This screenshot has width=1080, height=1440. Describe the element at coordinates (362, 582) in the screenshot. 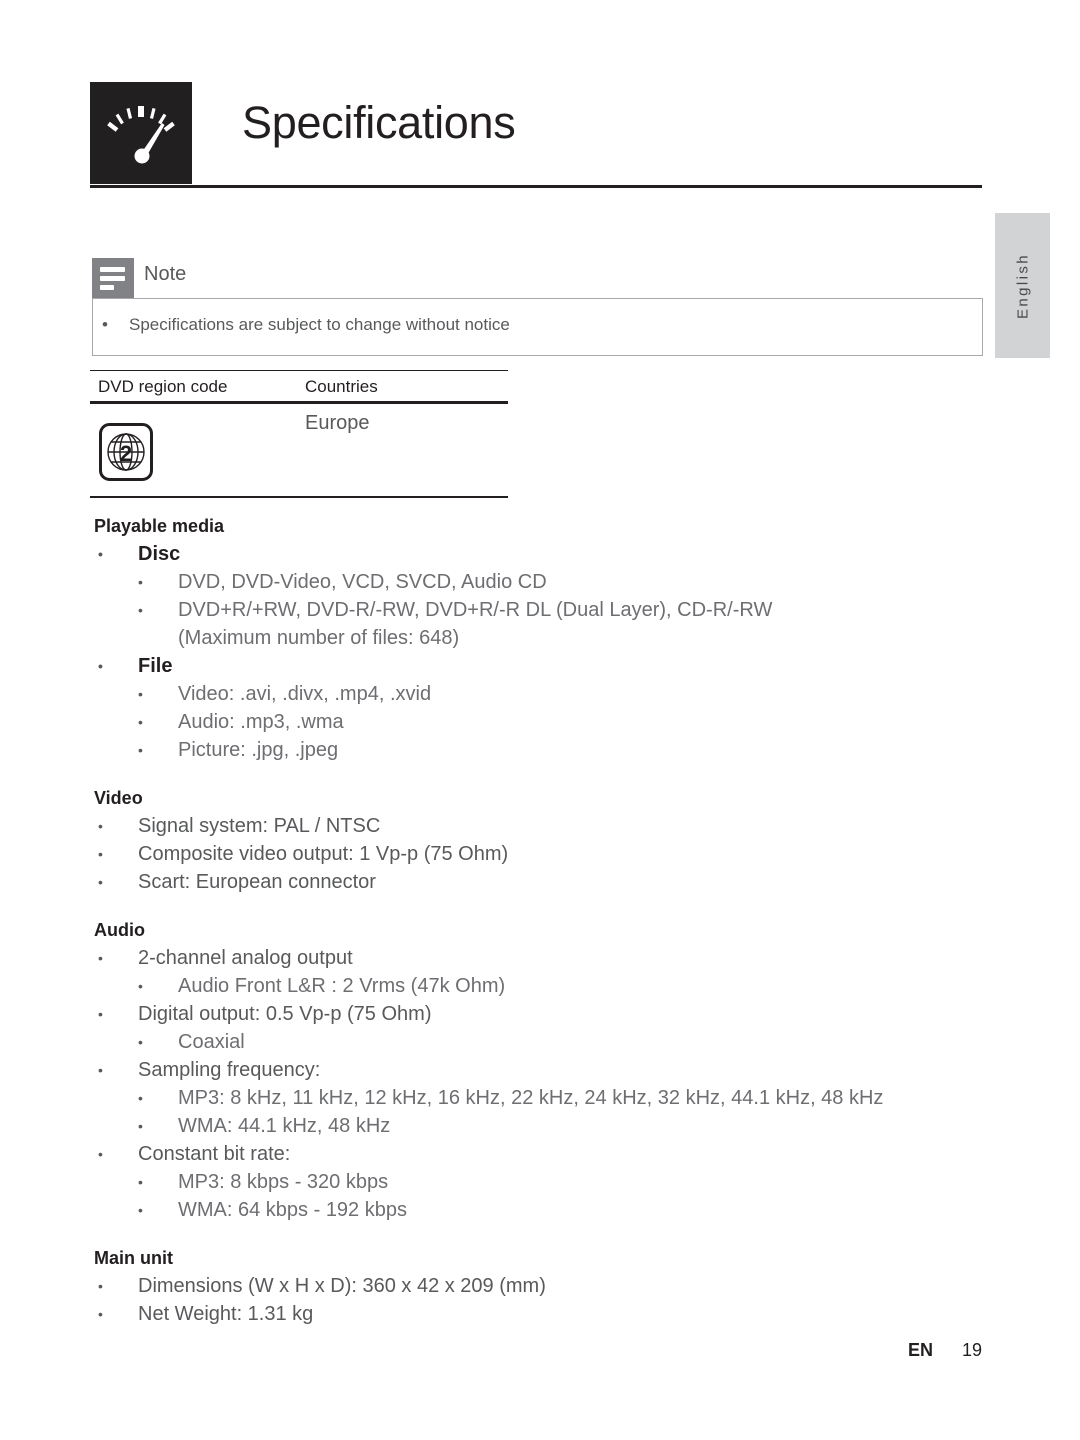

I see `list-item-text: DVD, DVD-Video, VCD, SVCD, Audio CD` at that location.